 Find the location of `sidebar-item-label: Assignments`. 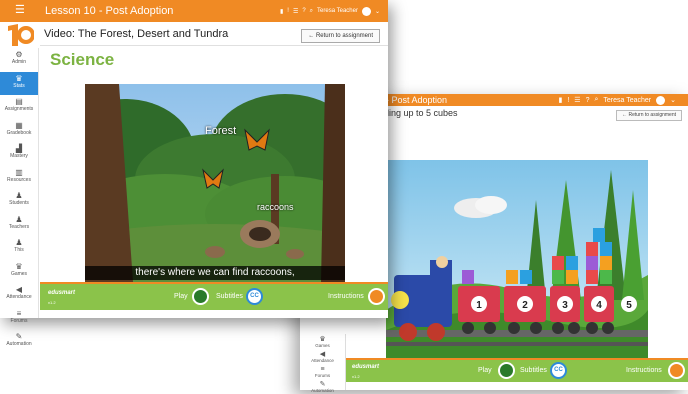

sidebar-item-label: Assignments is located at coordinates (19, 109).